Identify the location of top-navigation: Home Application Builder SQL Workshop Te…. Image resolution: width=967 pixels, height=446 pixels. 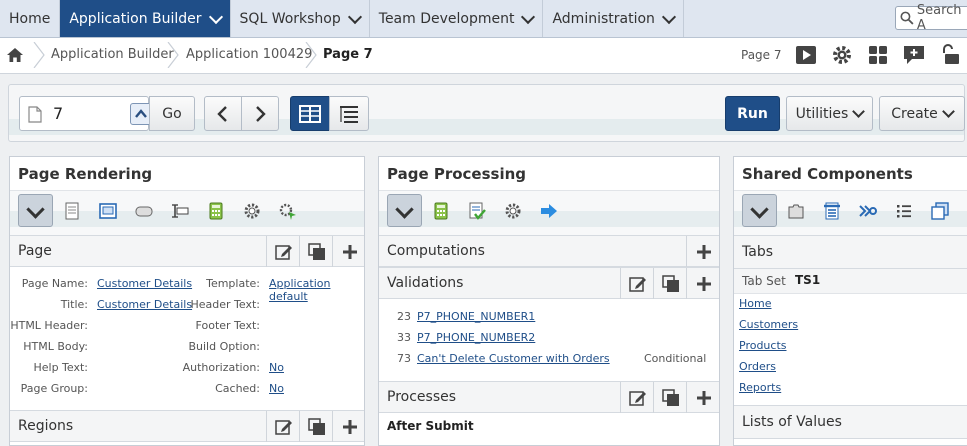
(483, 19).